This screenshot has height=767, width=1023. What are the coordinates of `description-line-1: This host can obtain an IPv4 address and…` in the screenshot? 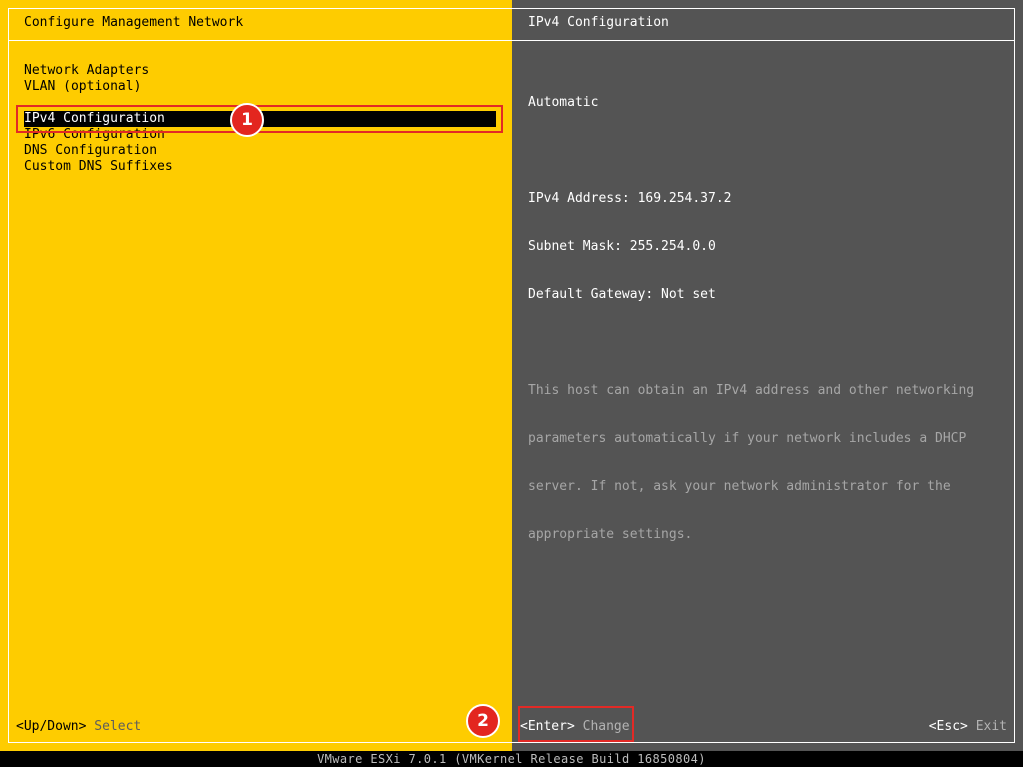 It's located at (751, 390).